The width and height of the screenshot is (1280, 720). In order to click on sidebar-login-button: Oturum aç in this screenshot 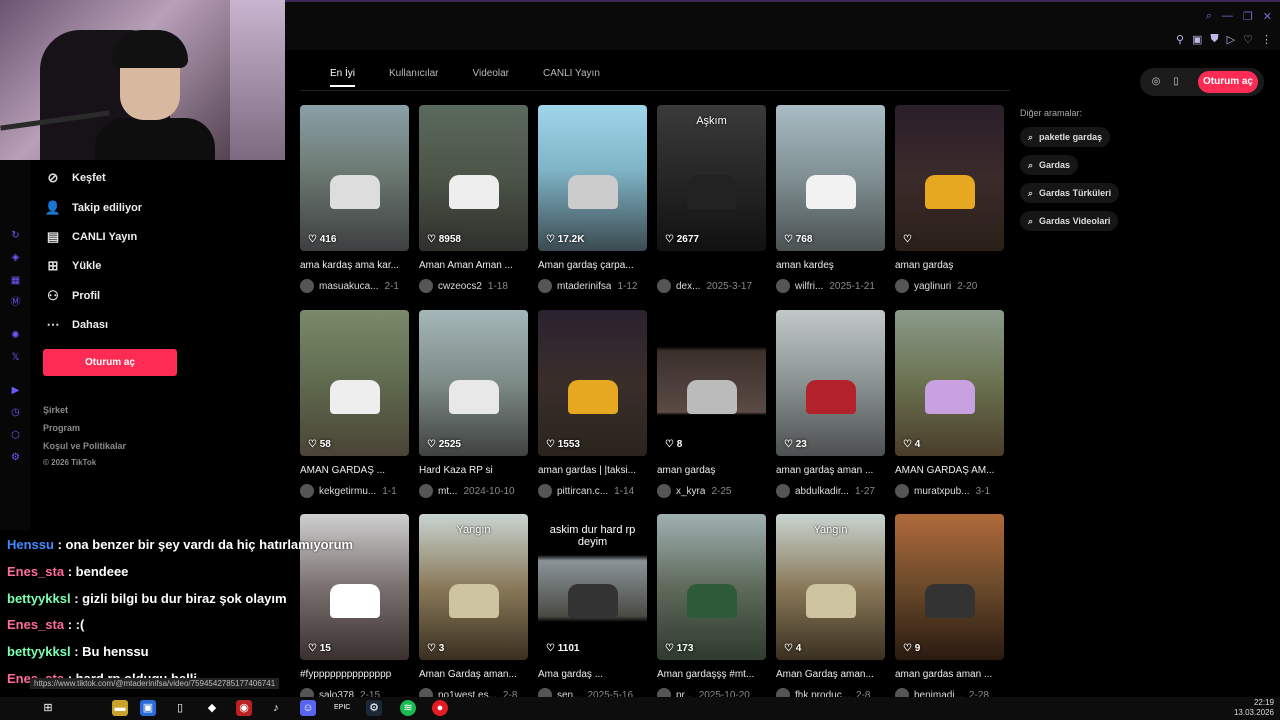, I will do `click(110, 362)`.